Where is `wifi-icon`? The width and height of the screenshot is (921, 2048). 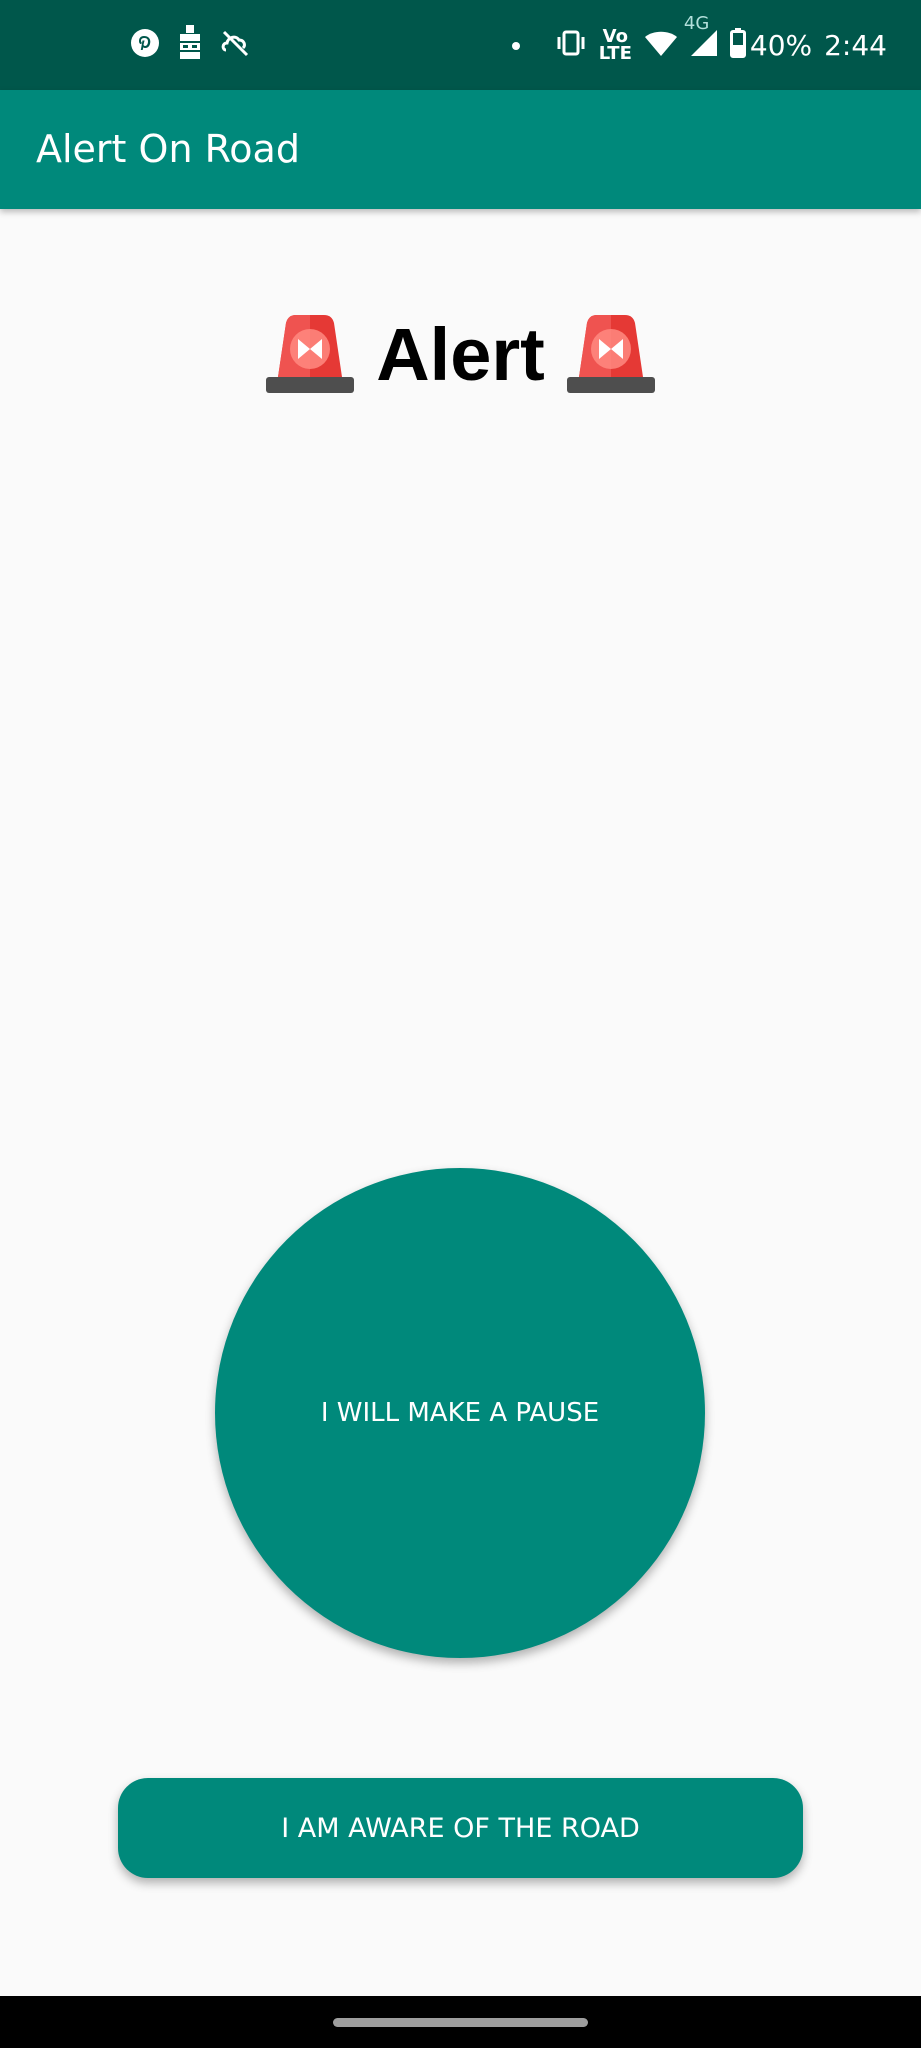
wifi-icon is located at coordinates (661, 45).